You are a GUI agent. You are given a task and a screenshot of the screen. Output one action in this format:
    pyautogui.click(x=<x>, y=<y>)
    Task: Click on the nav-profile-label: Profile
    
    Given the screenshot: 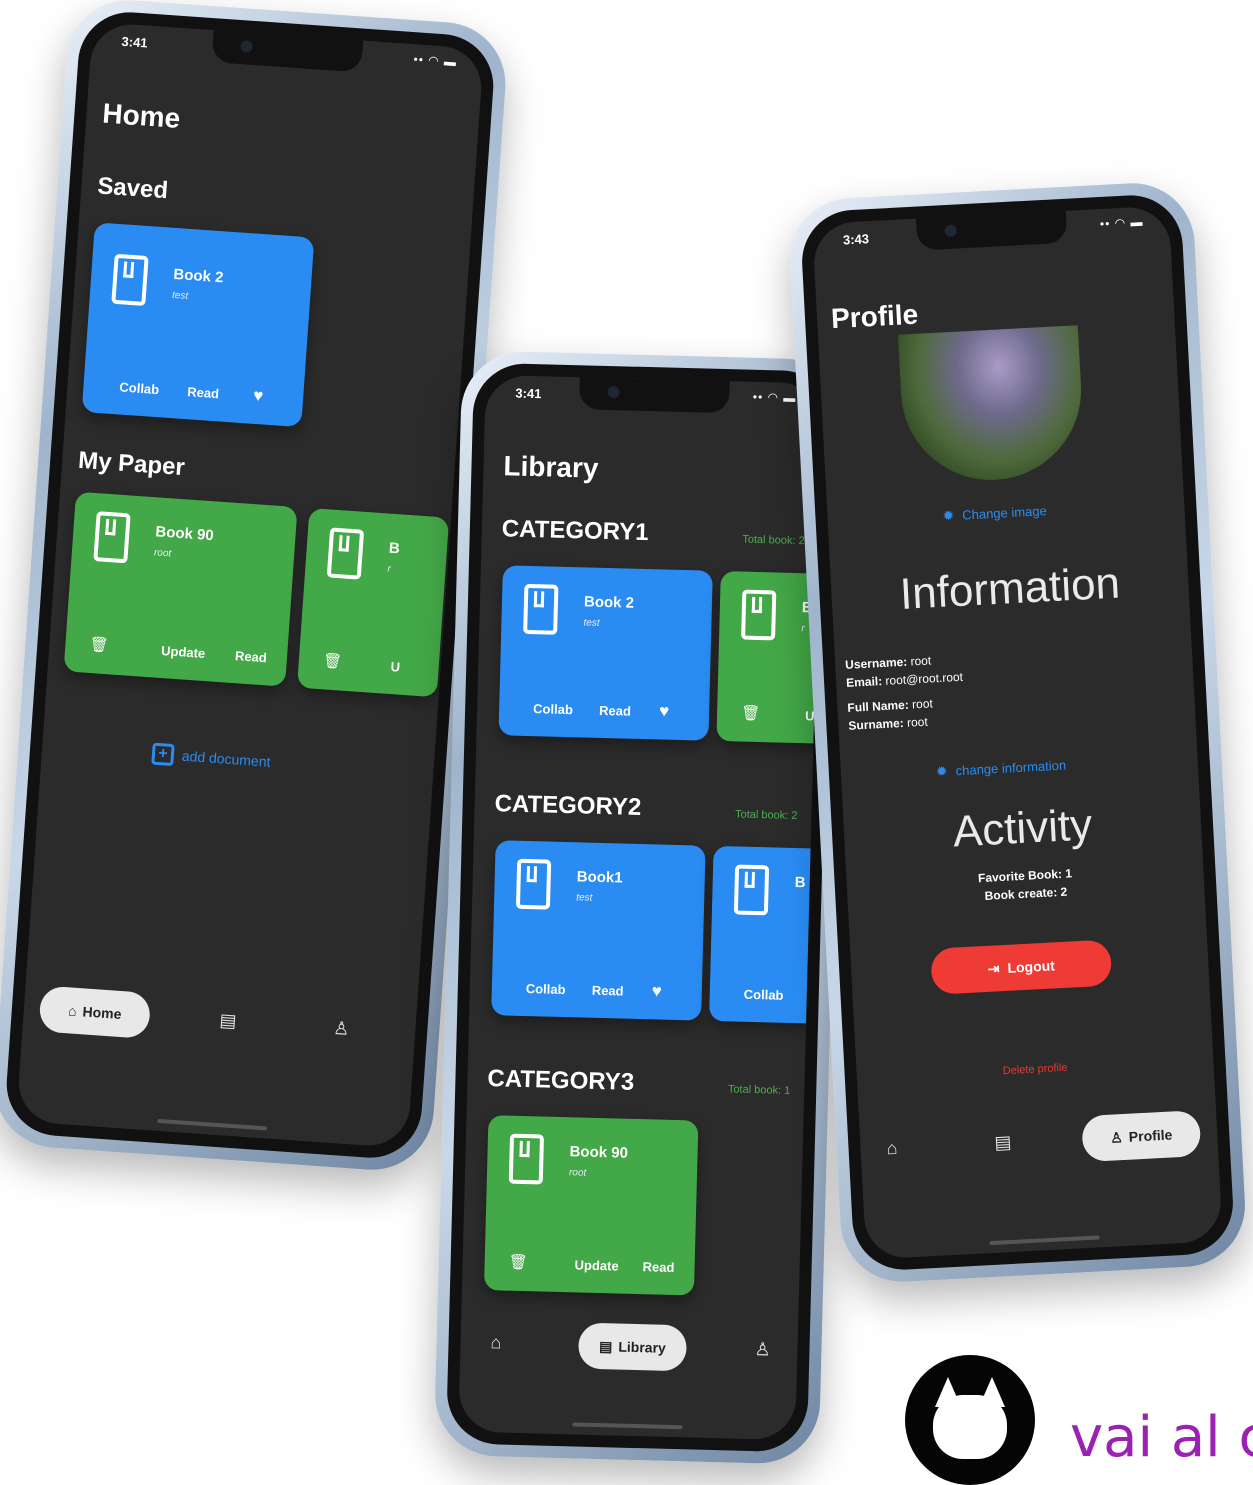 What is the action you would take?
    pyautogui.click(x=1150, y=1135)
    